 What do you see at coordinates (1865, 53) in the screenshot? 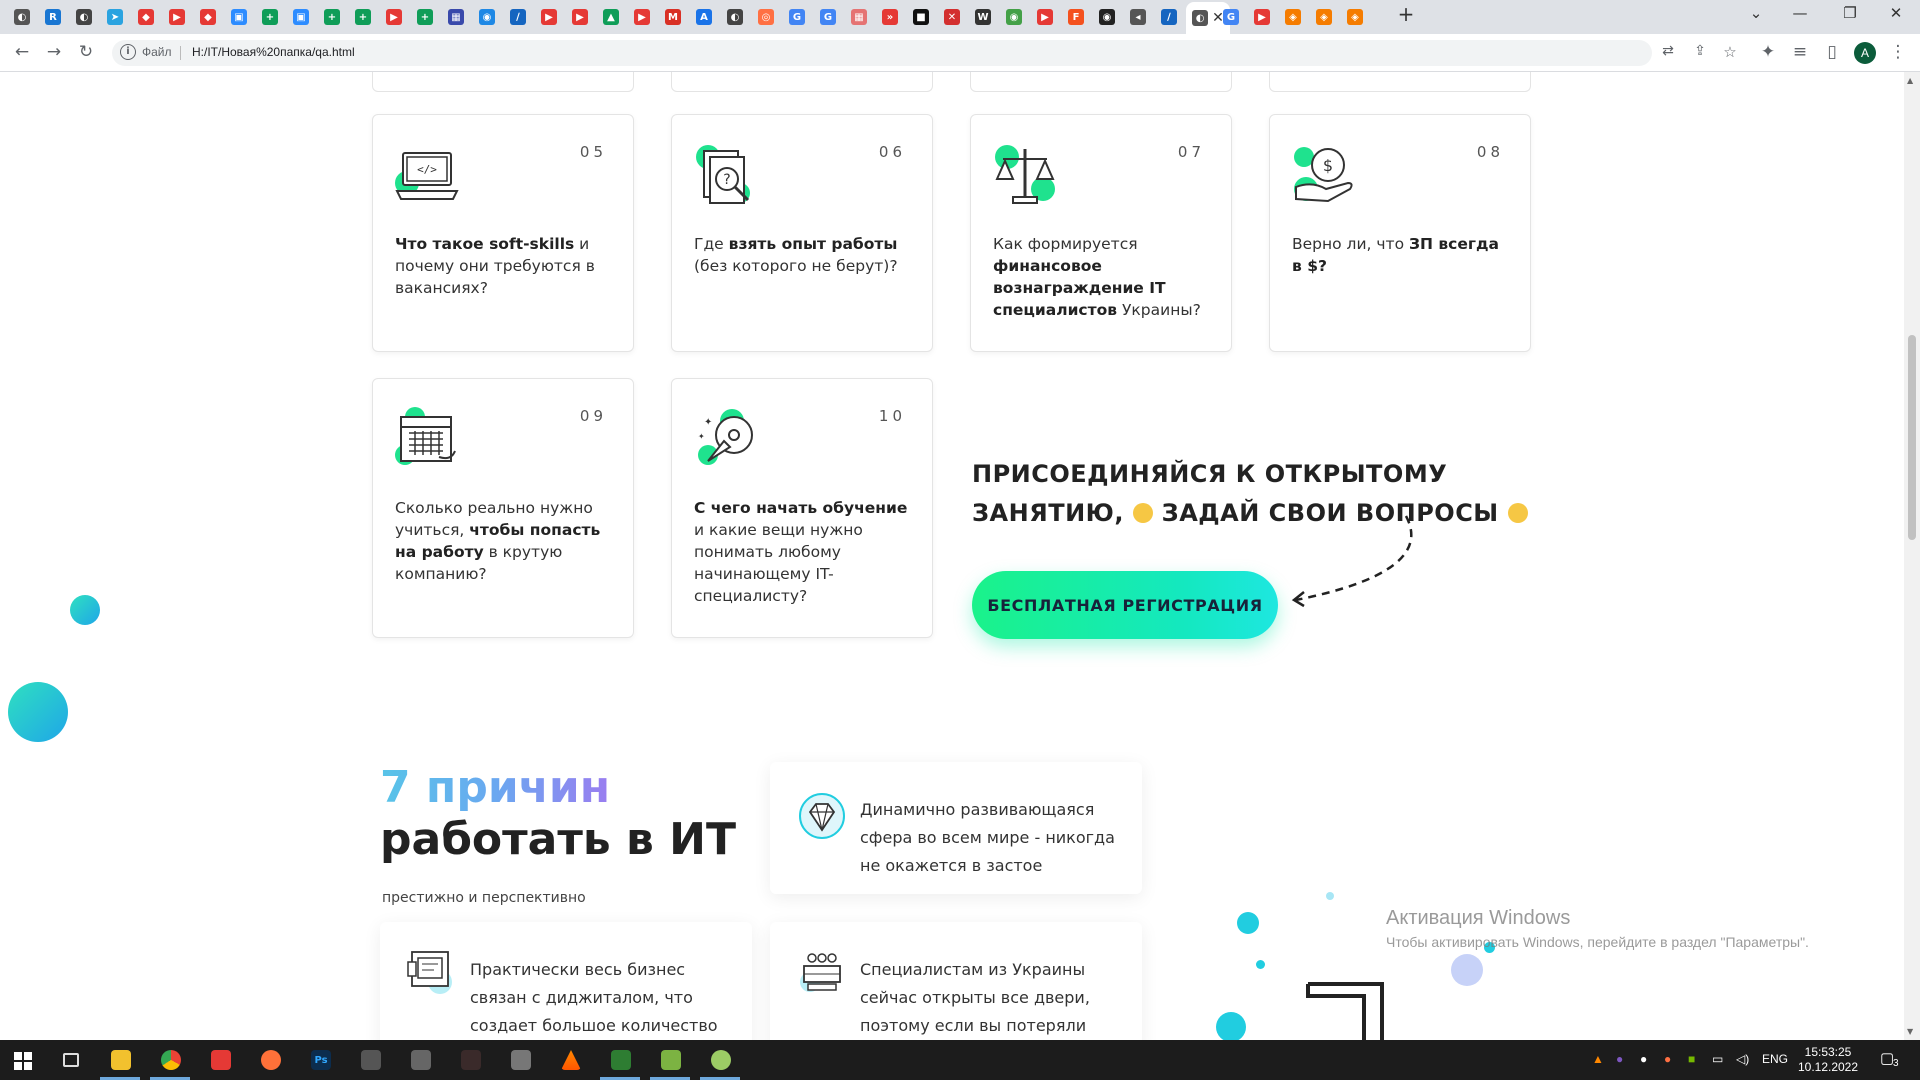
I see `profile-avatar: A` at bounding box center [1865, 53].